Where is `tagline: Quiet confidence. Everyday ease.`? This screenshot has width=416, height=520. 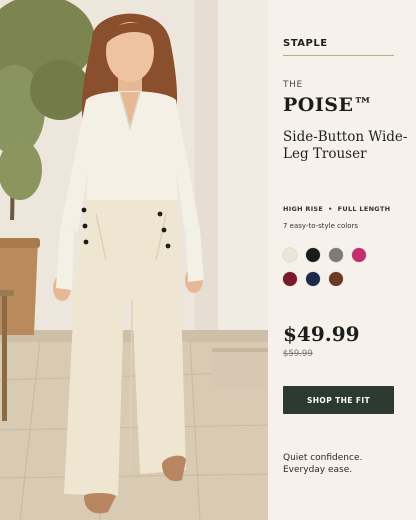
tagline: Quiet confidence. Everyday ease. is located at coordinates (345, 464).